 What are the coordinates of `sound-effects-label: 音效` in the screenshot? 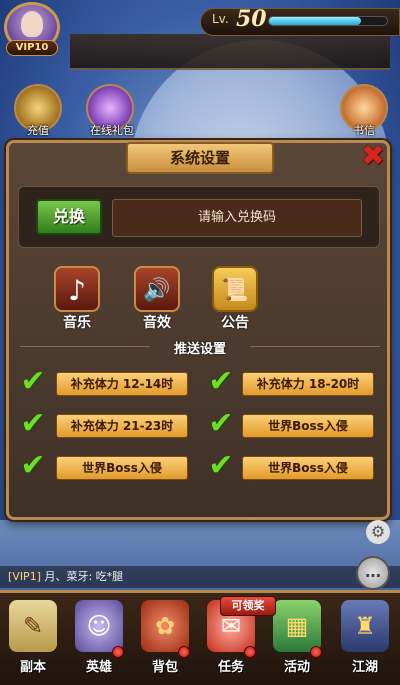 It's located at (157, 323).